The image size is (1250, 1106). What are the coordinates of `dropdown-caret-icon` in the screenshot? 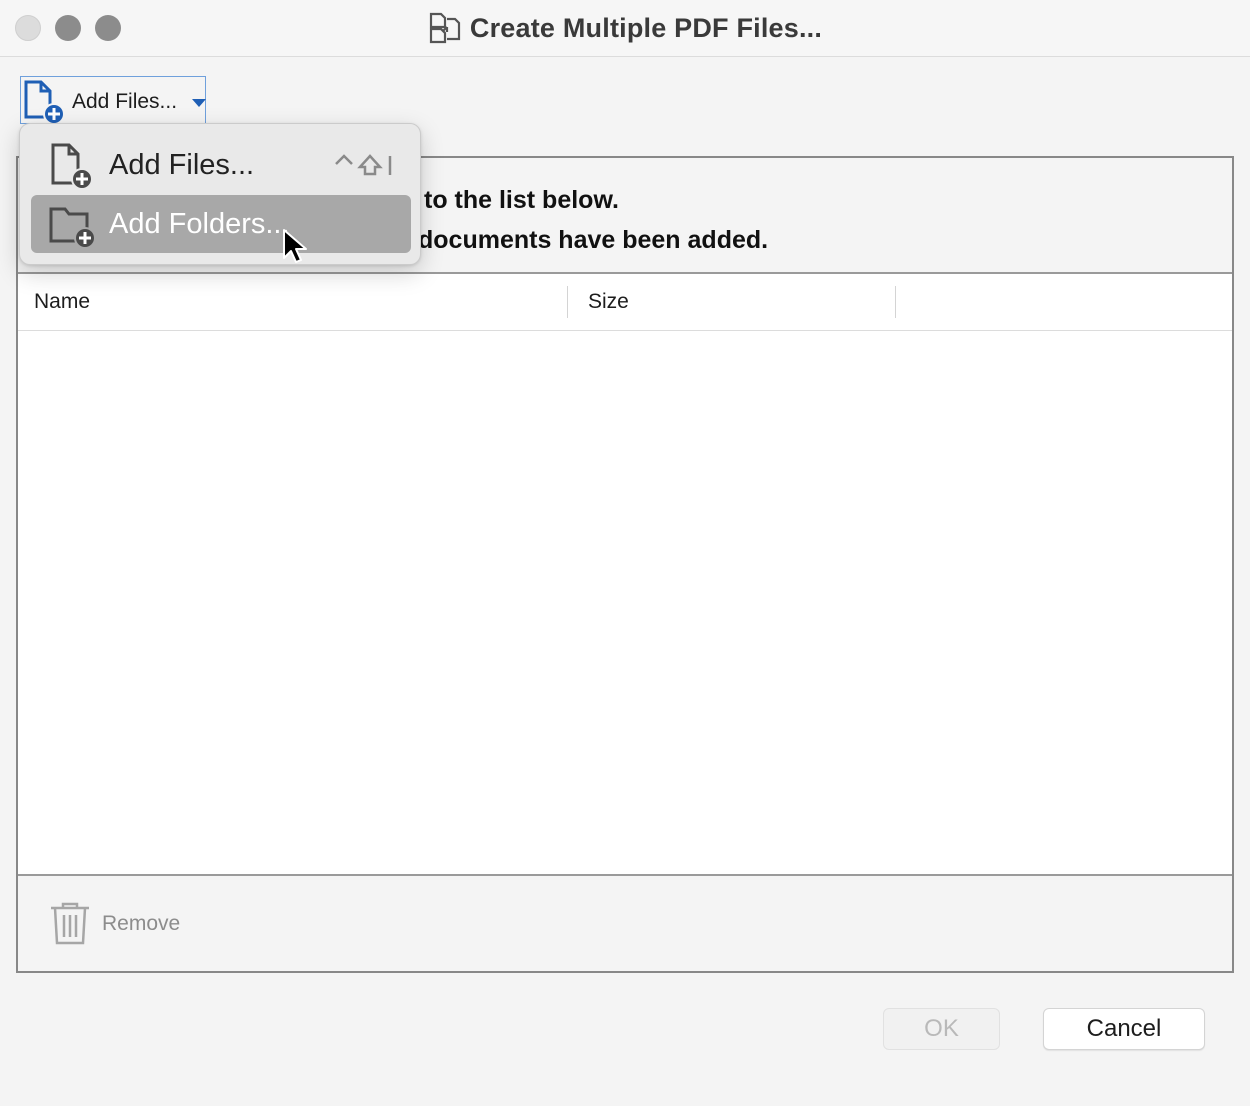 It's located at (199, 103).